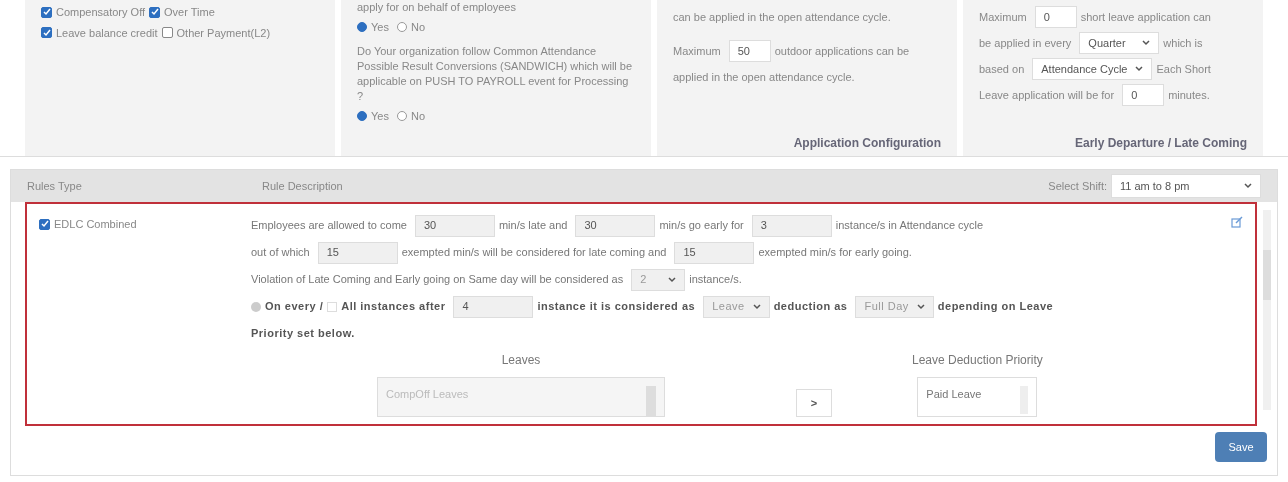 The image size is (1288, 482). Describe the element at coordinates (842, 51) in the screenshot. I see `text: outdoor applications can be` at that location.